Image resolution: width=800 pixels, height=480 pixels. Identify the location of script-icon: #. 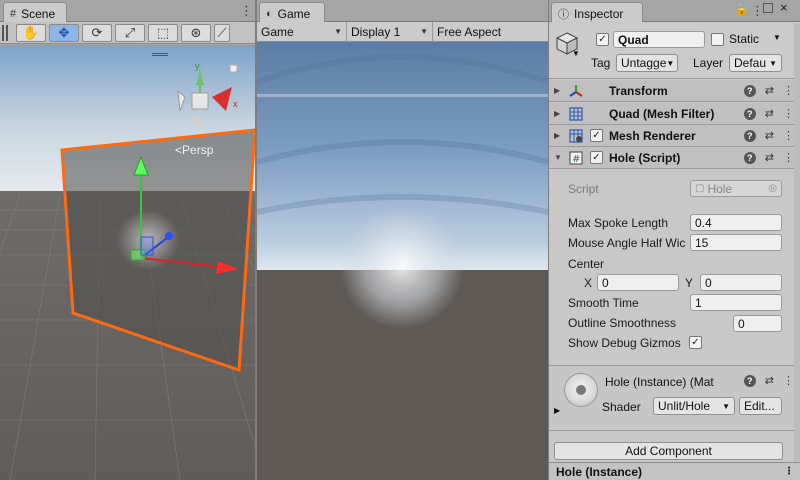
(576, 158).